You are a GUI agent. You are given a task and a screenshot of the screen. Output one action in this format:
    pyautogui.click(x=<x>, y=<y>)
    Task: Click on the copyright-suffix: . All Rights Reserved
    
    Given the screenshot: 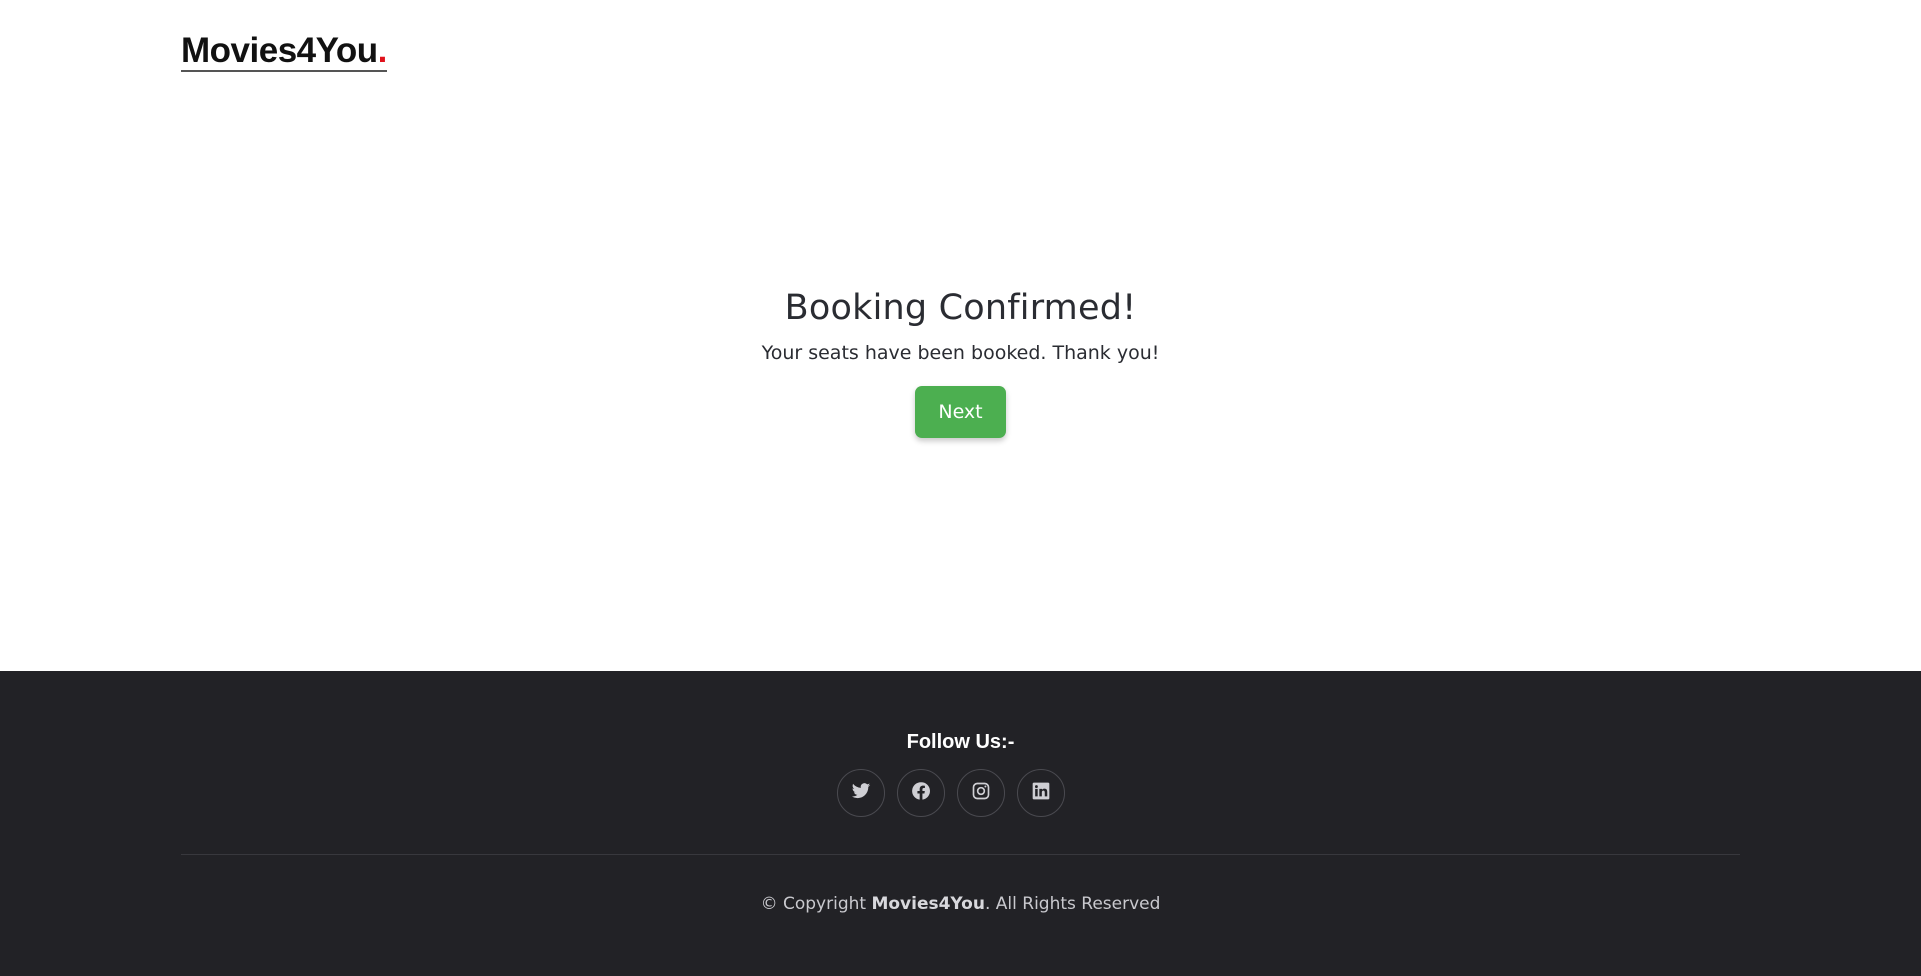 What is the action you would take?
    pyautogui.click(x=1072, y=904)
    